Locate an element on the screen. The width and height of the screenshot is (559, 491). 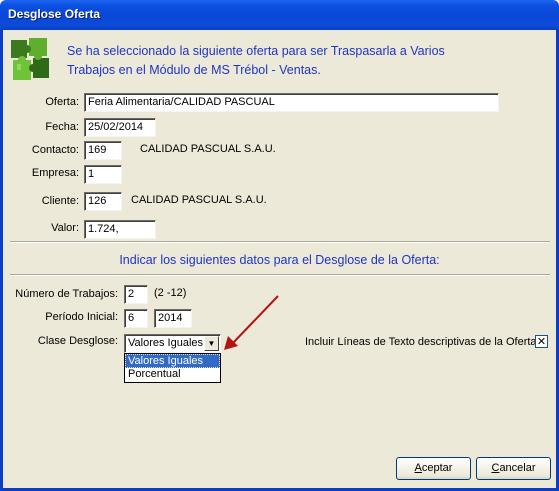
accept-button: Aceptar is located at coordinates (433, 468).